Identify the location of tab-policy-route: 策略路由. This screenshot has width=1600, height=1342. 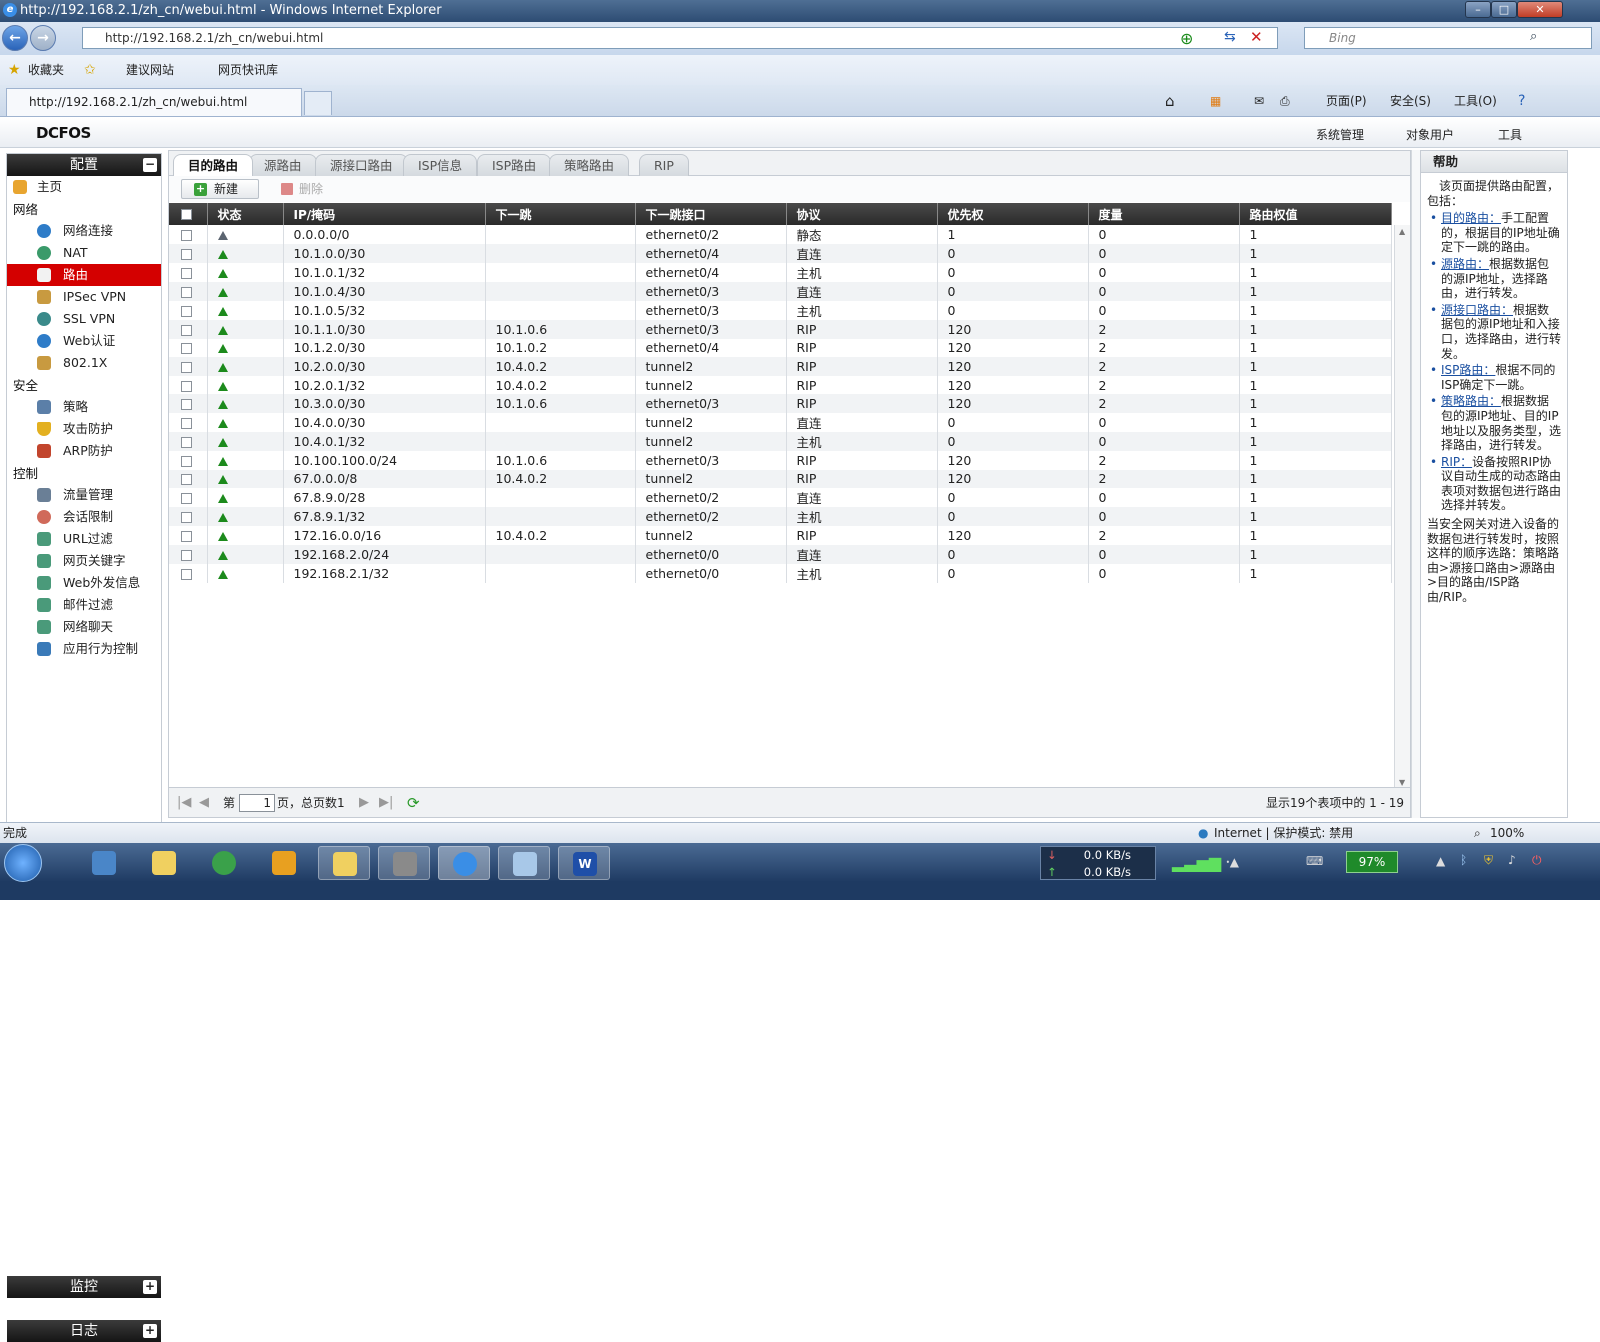
(589, 165).